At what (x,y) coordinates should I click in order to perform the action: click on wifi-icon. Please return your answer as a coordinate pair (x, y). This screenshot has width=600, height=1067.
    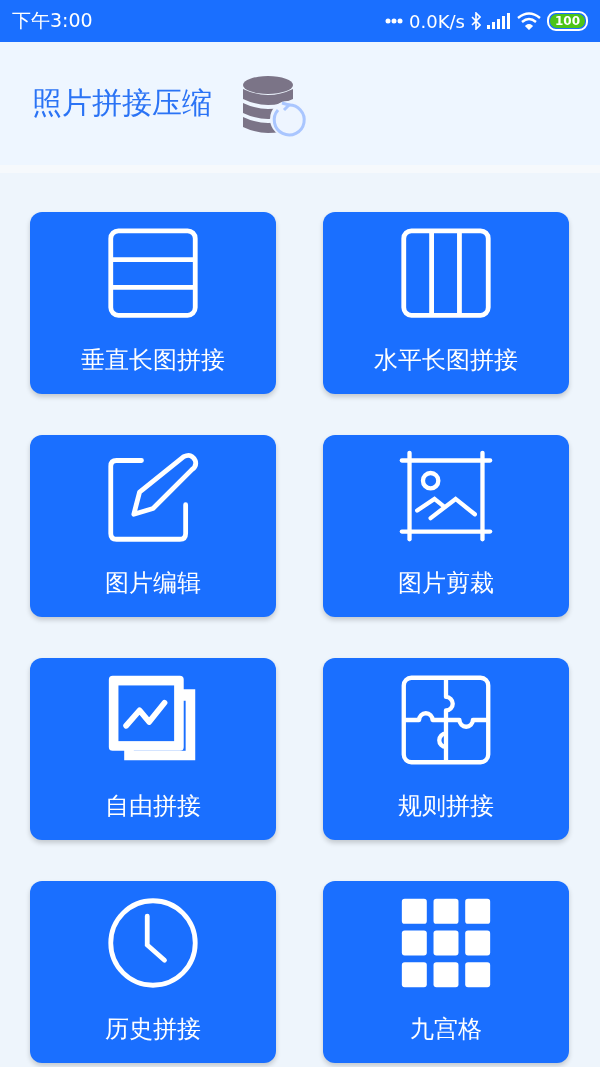
    Looking at the image, I should click on (528, 21).